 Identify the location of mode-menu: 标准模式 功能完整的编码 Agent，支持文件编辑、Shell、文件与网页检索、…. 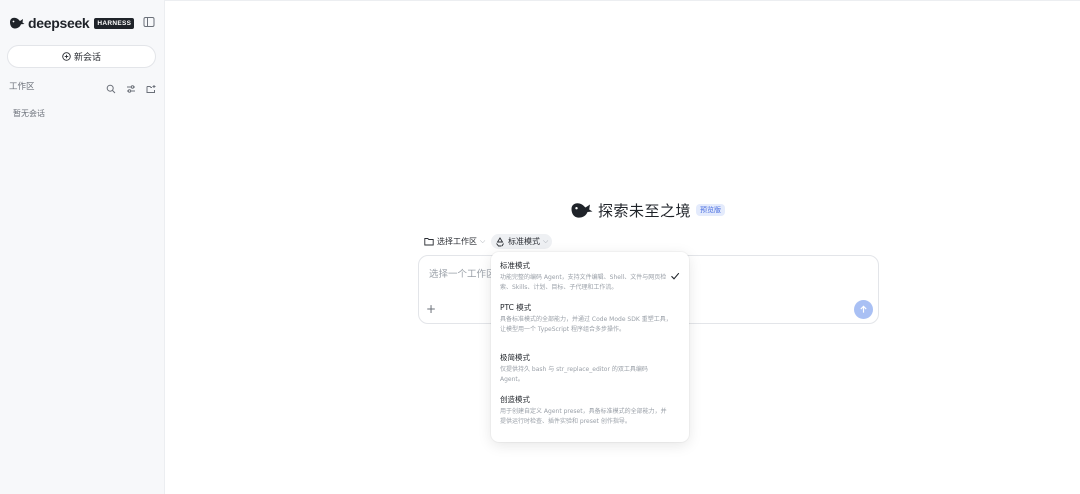
(590, 347).